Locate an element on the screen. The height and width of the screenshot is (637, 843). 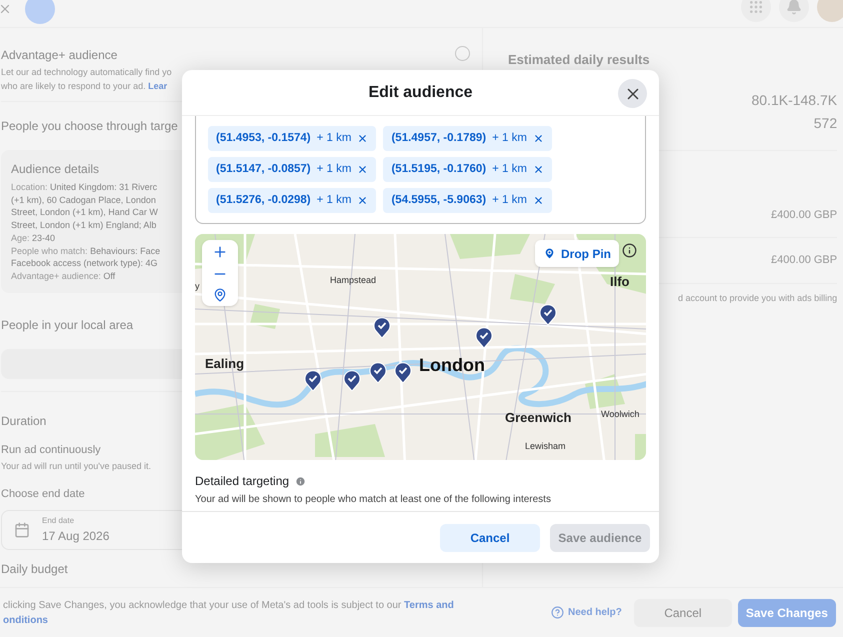
terms-link: Terms and is located at coordinates (429, 605).